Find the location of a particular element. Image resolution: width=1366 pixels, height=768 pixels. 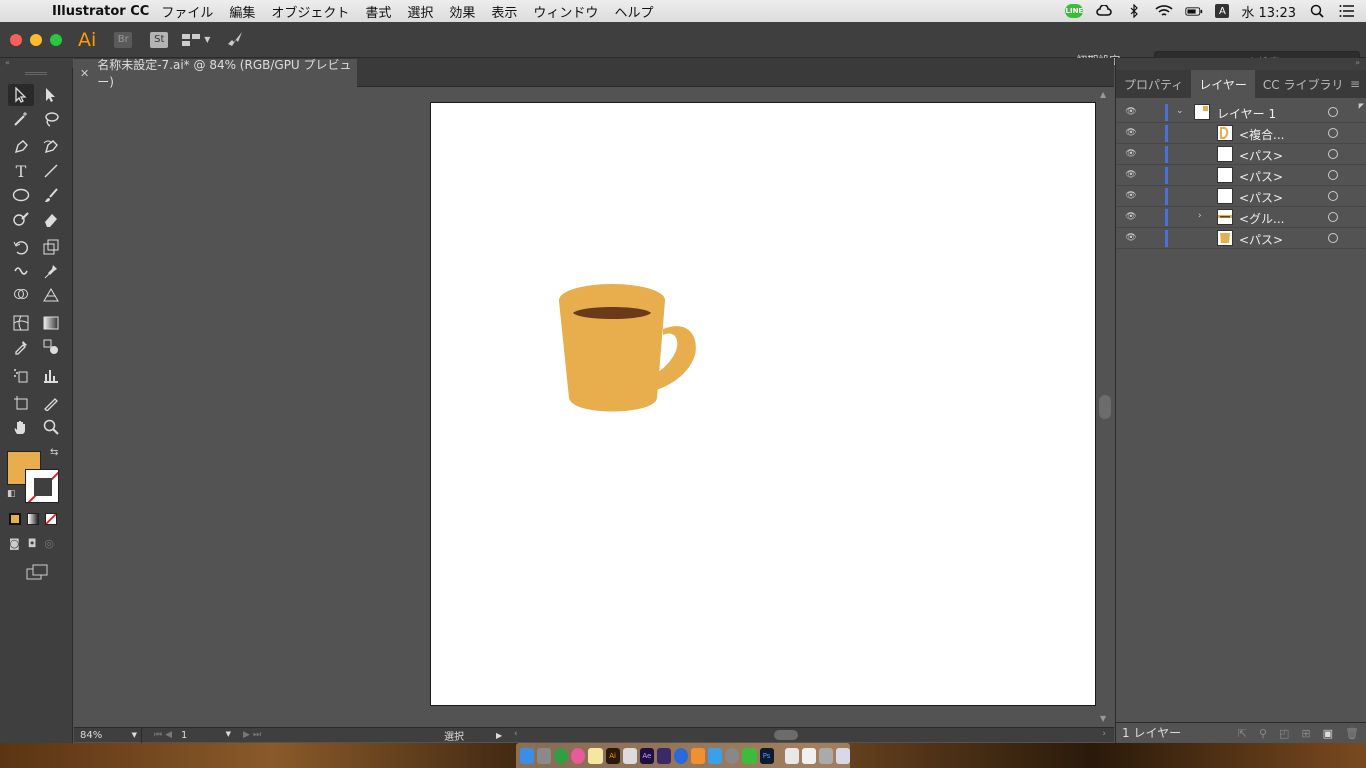

direct-selection-tool-icon is located at coordinates (51, 95).